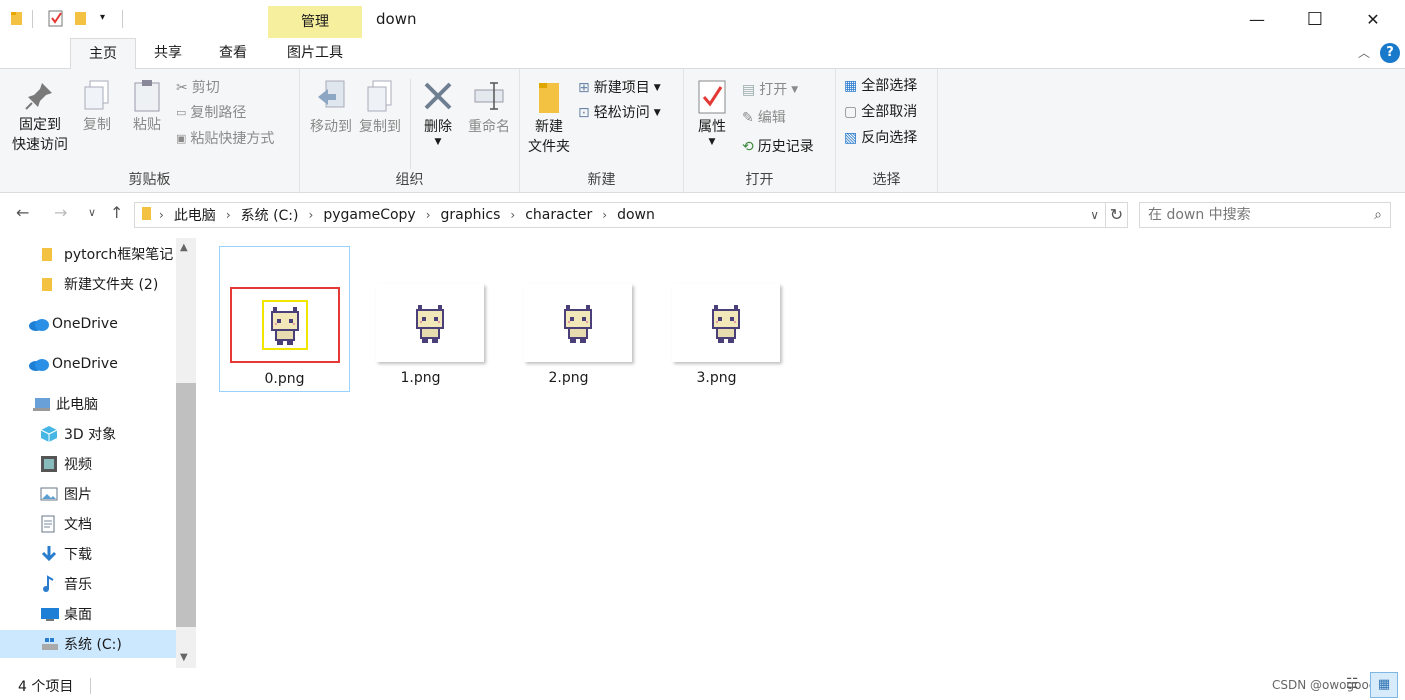 The height and width of the screenshot is (700, 1405). I want to click on nav-item: 系统 (C:), so click(88, 644).